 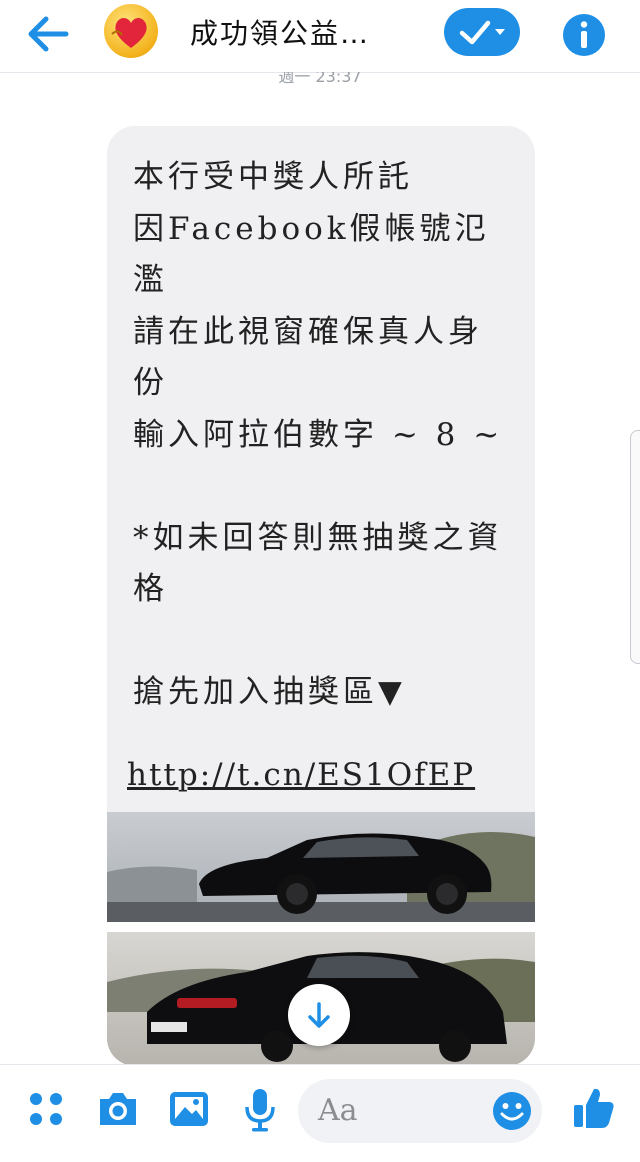 I want to click on back-button, so click(x=48, y=34).